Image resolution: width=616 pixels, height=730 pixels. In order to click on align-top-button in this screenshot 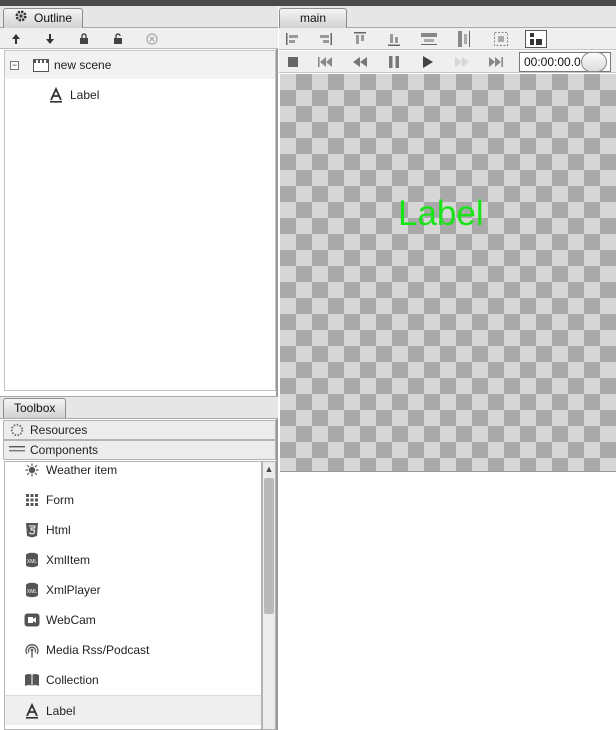, I will do `click(360, 39)`.